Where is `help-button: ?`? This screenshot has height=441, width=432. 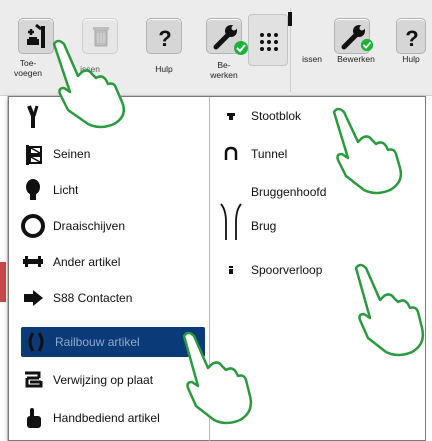 help-button: ? is located at coordinates (164, 36).